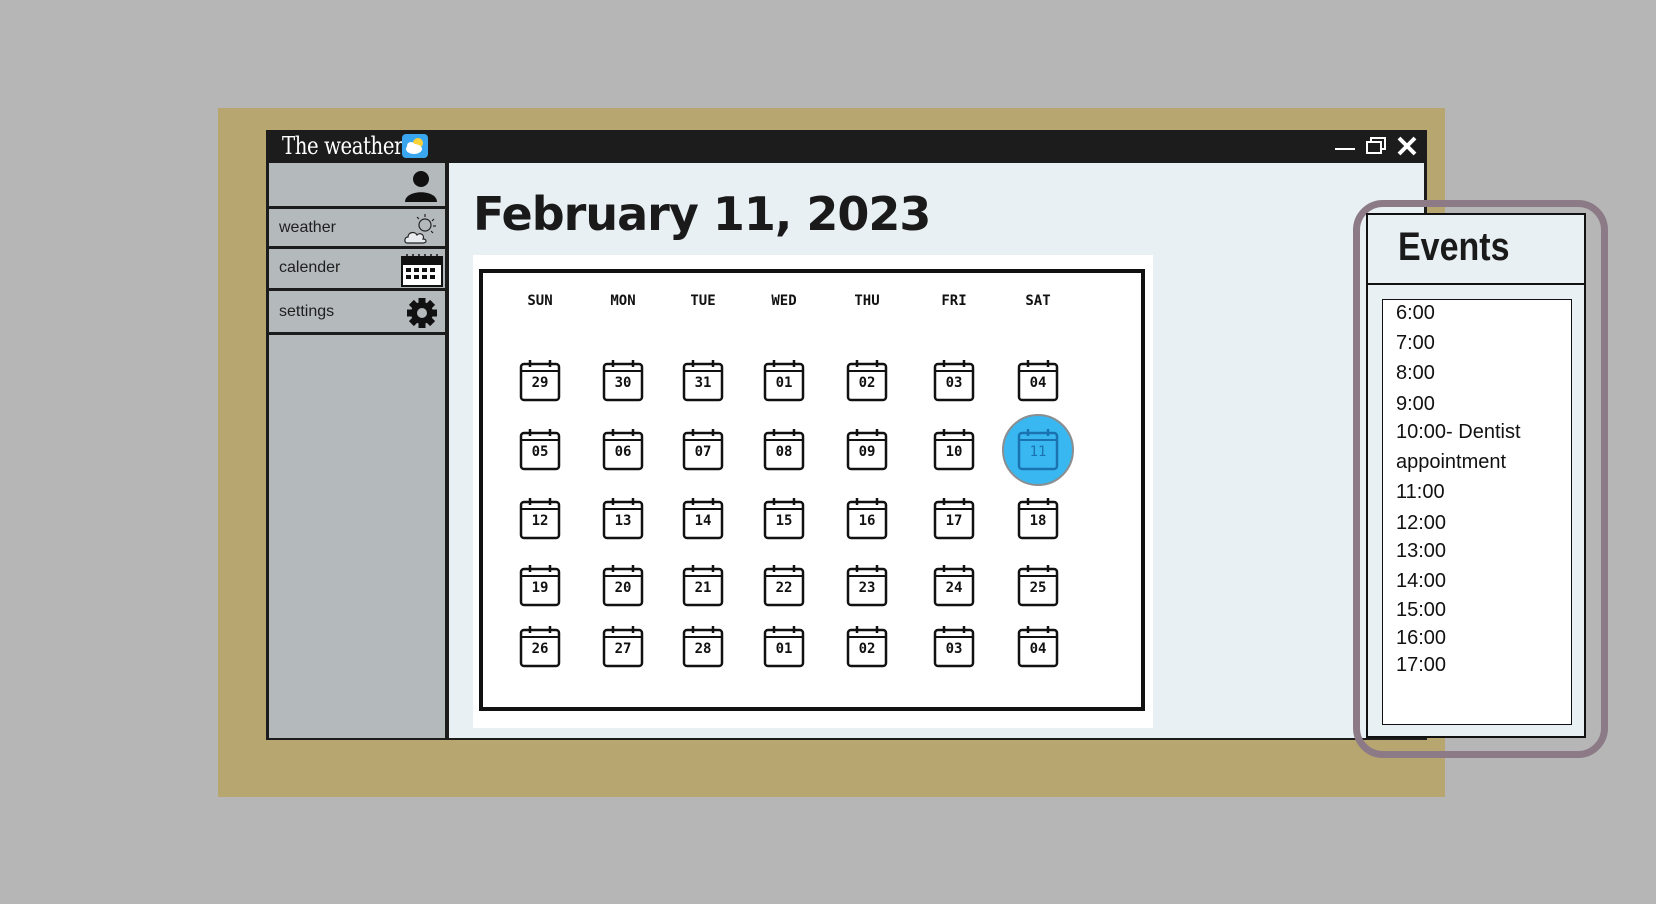  I want to click on calendar-day-number: 15, so click(784, 521).